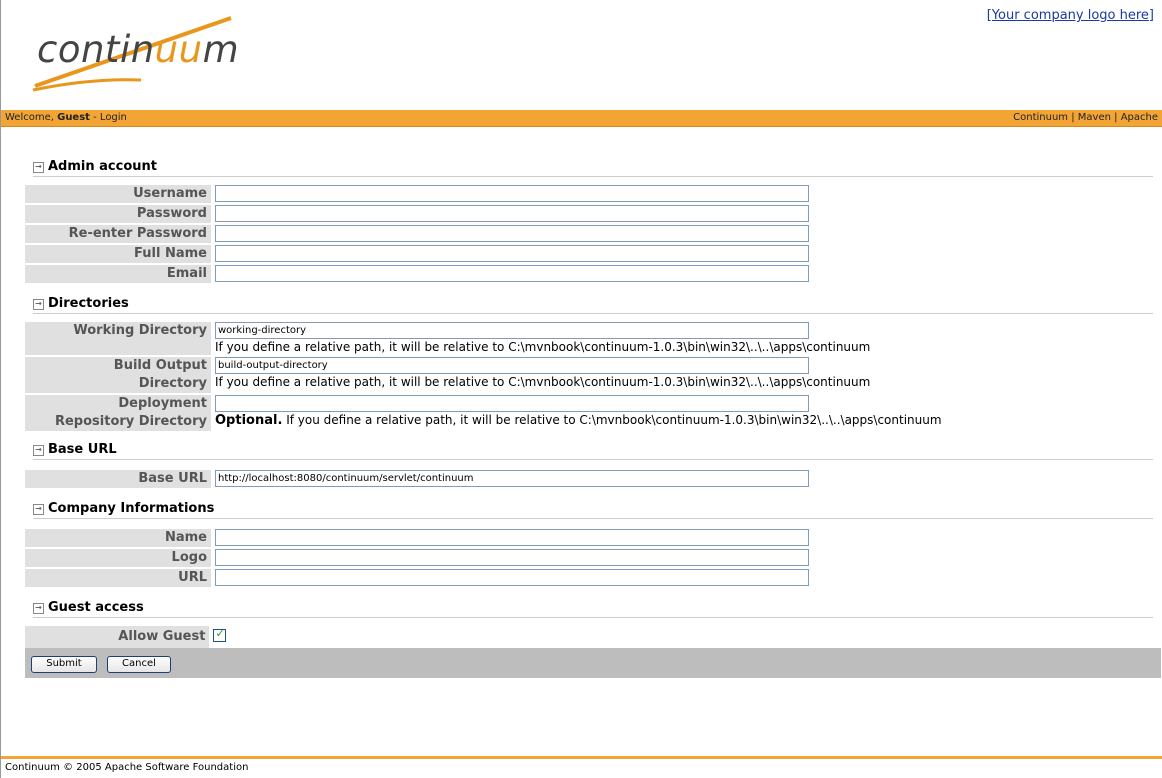  I want to click on section-guest-access: → Guest access, so click(593, 608).